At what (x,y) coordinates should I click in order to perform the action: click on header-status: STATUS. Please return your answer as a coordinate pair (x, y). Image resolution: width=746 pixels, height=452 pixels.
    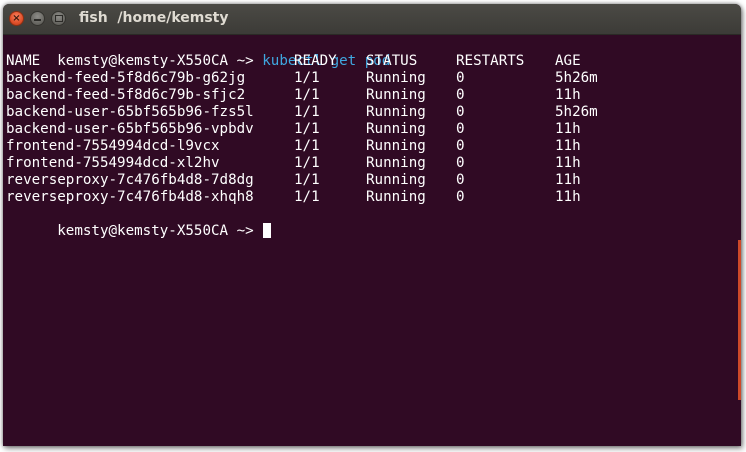
    Looking at the image, I should click on (392, 61).